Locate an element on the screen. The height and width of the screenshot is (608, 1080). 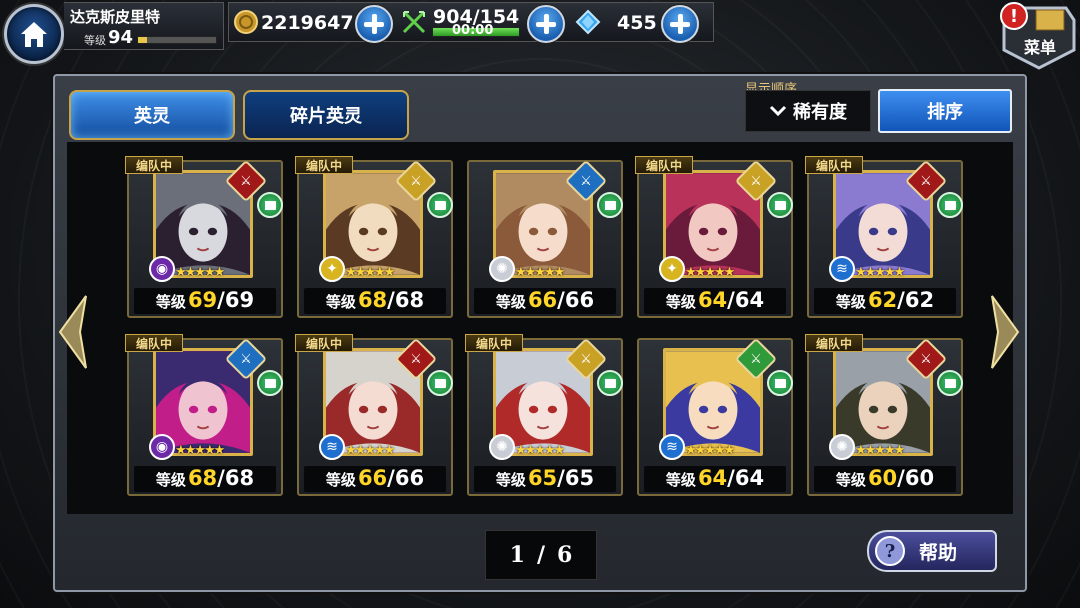
stamina-timer: 00:00 is located at coordinates (473, 30).